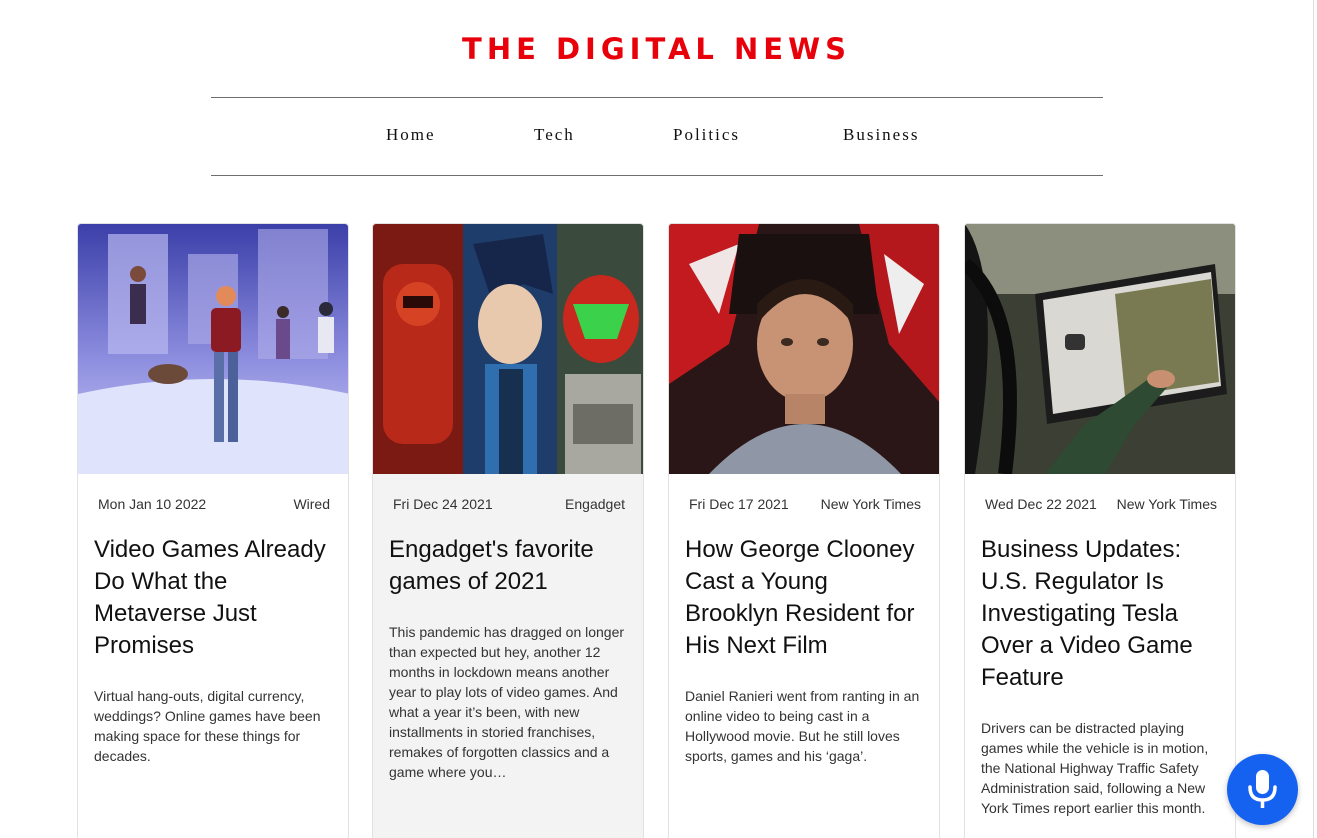 The width and height of the screenshot is (1317, 838). I want to click on nav-divider-bottom, so click(657, 175).